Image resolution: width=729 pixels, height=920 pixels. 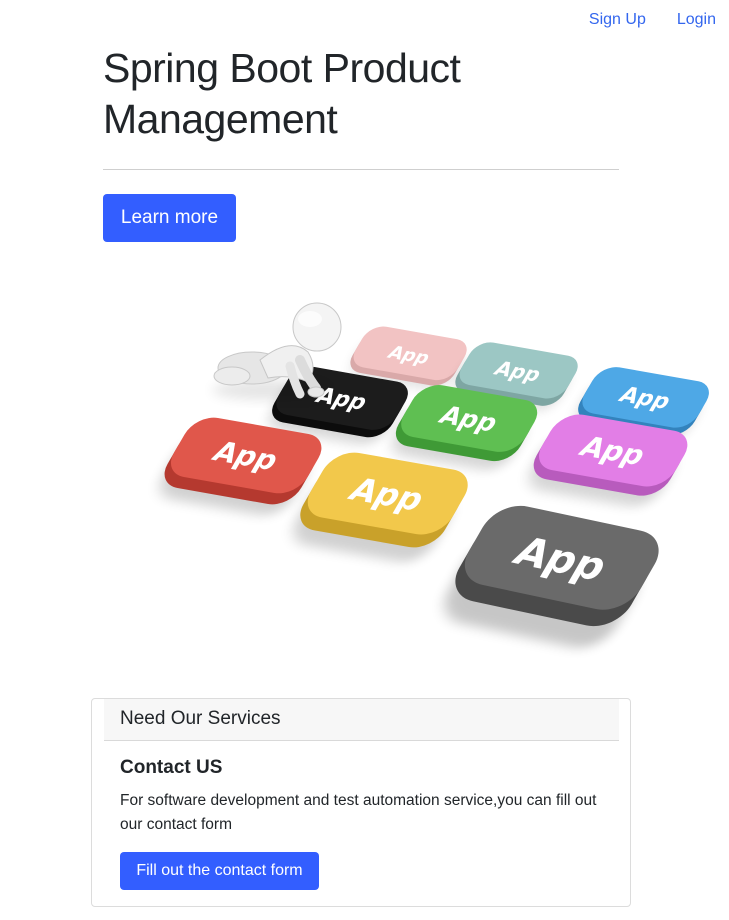 What do you see at coordinates (219, 871) in the screenshot?
I see `contact-form-button: Fill out the contact form` at bounding box center [219, 871].